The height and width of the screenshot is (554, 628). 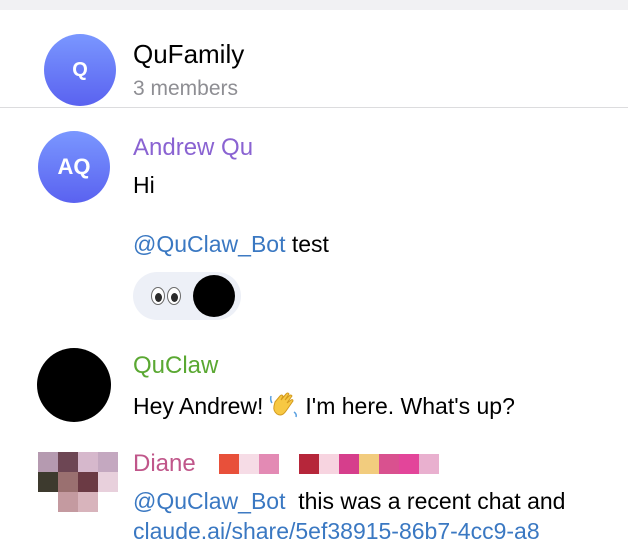 What do you see at coordinates (175, 366) in the screenshot?
I see `sender-name: QuClaw` at bounding box center [175, 366].